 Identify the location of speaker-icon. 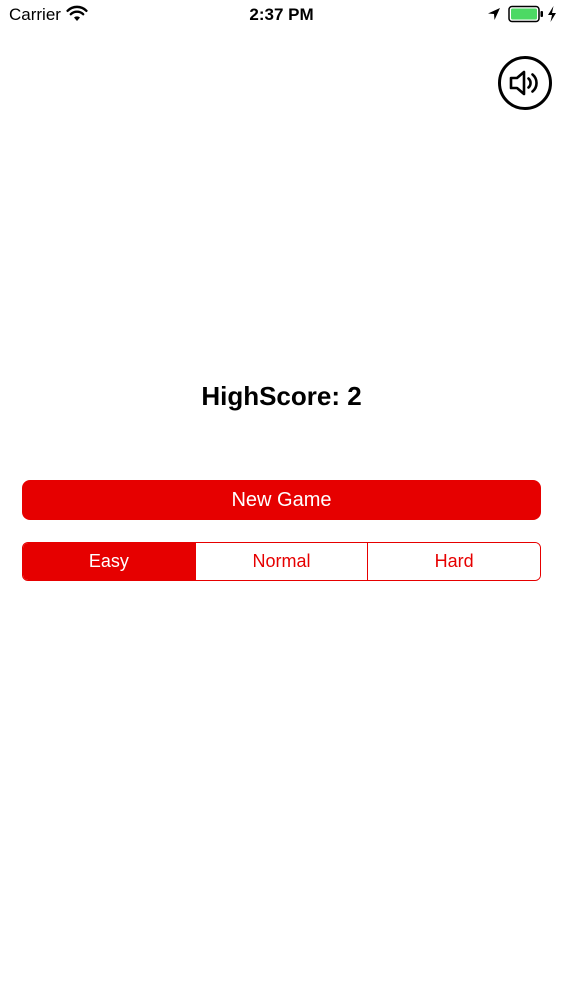
(525, 83).